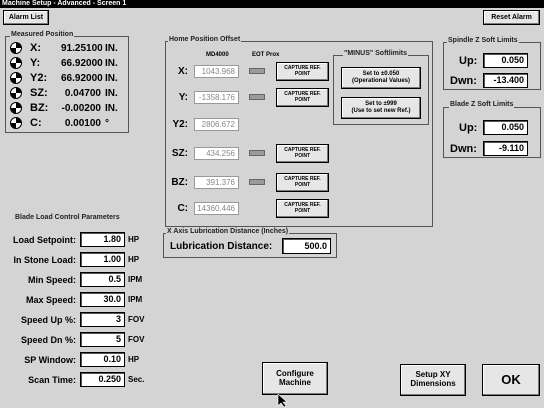 This screenshot has height=408, width=544. I want to click on spindle-z-limits-title: Spindle Z Soft Limits, so click(483, 40).